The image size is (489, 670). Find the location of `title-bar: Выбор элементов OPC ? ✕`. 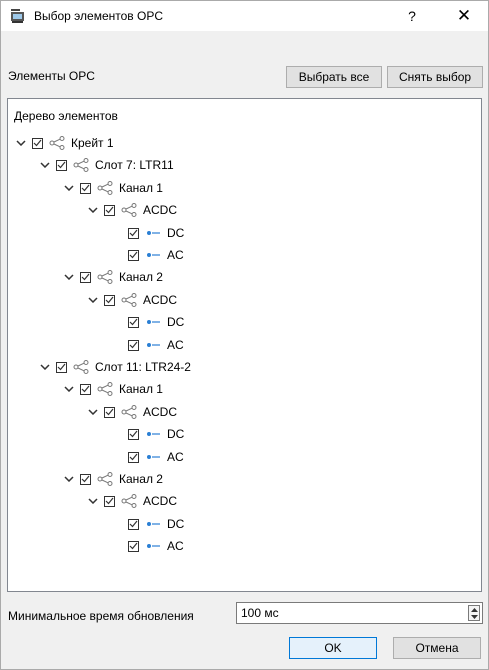

title-bar: Выбор элементов OPC ? ✕ is located at coordinates (244, 16).